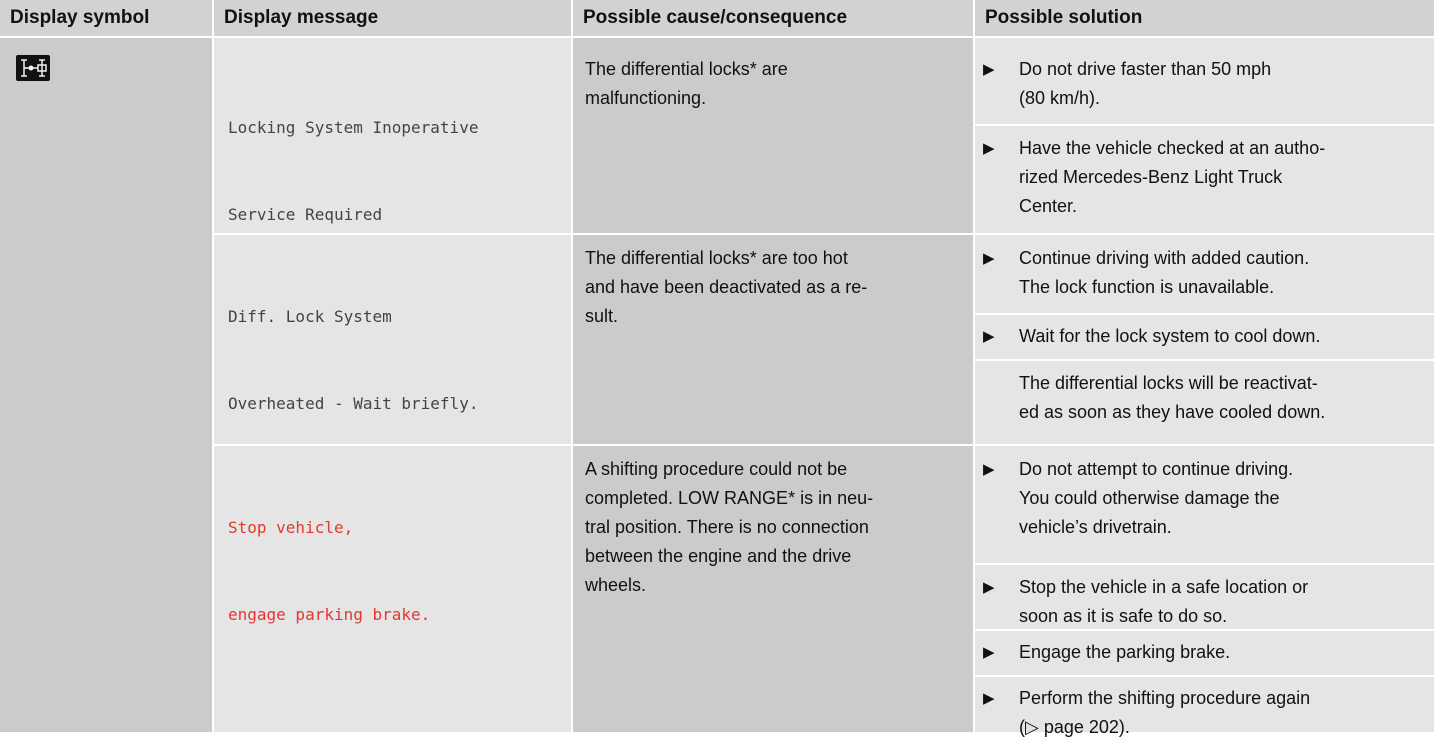 This screenshot has width=1434, height=742. Describe the element at coordinates (106, 385) in the screenshot. I see `symbol-column` at that location.